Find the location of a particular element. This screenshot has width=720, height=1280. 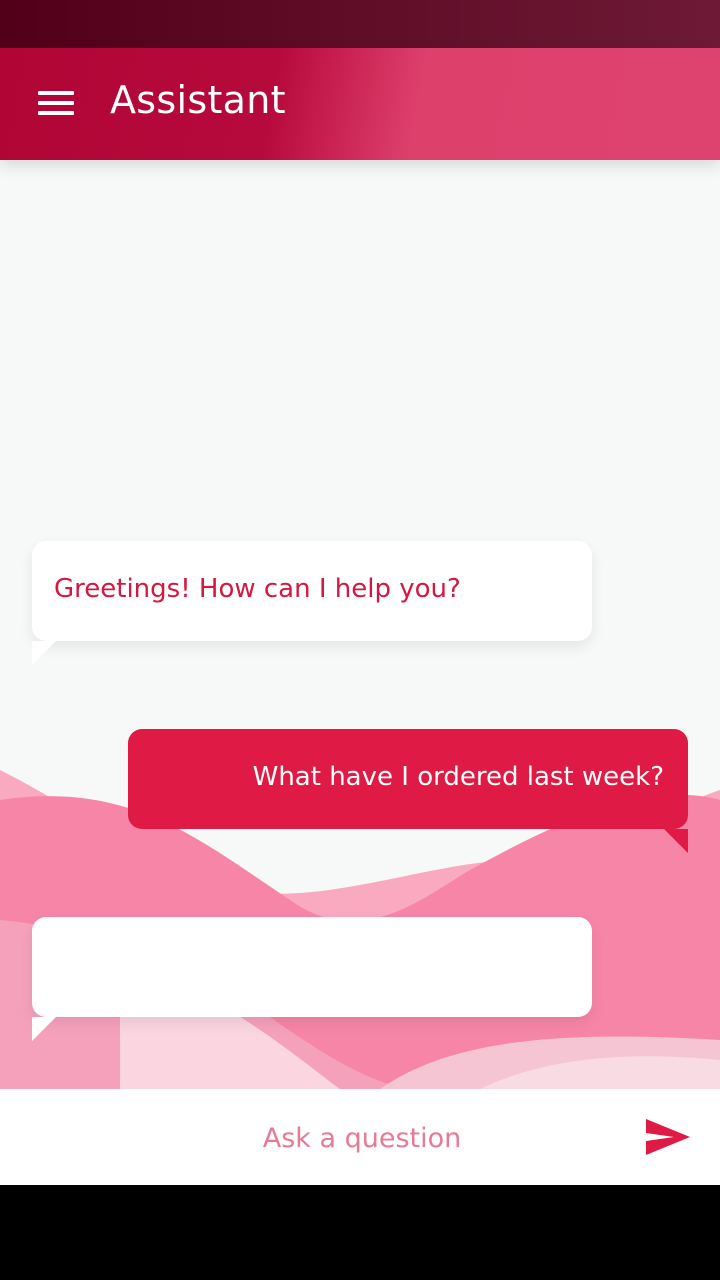

send-icon is located at coordinates (668, 1137).